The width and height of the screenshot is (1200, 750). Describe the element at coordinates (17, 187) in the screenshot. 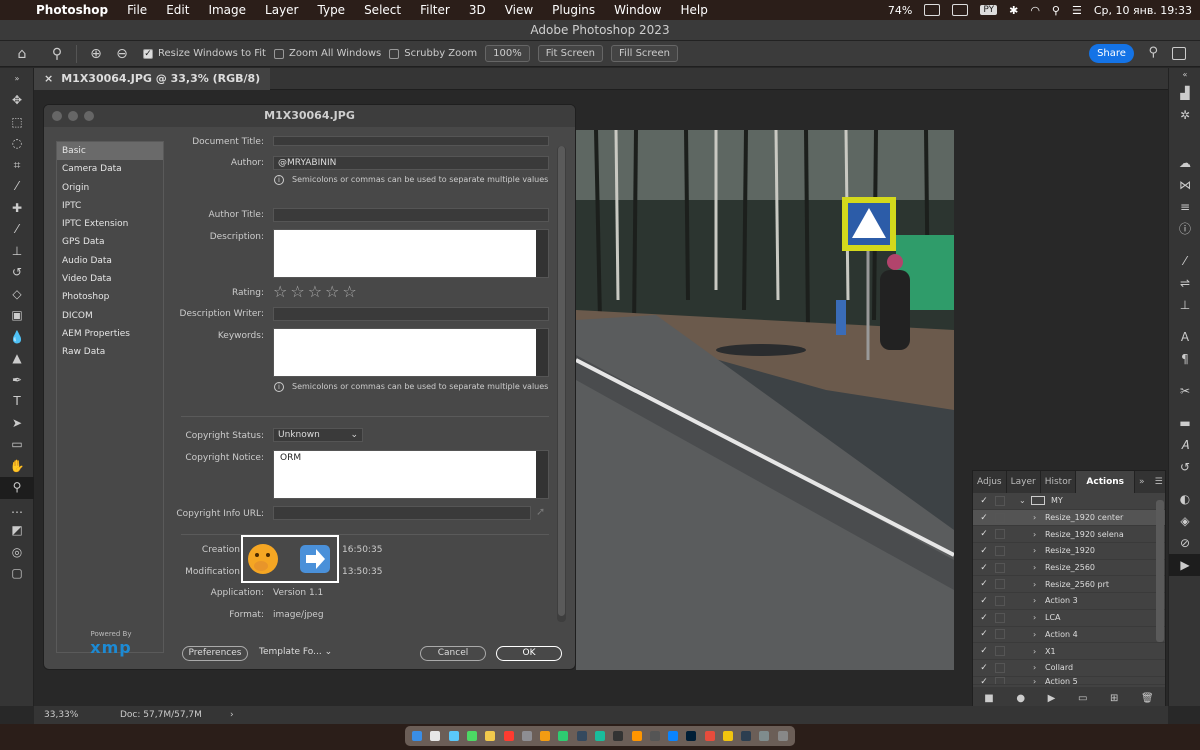

I see `eyedropper-tool-icon: ⁄` at that location.